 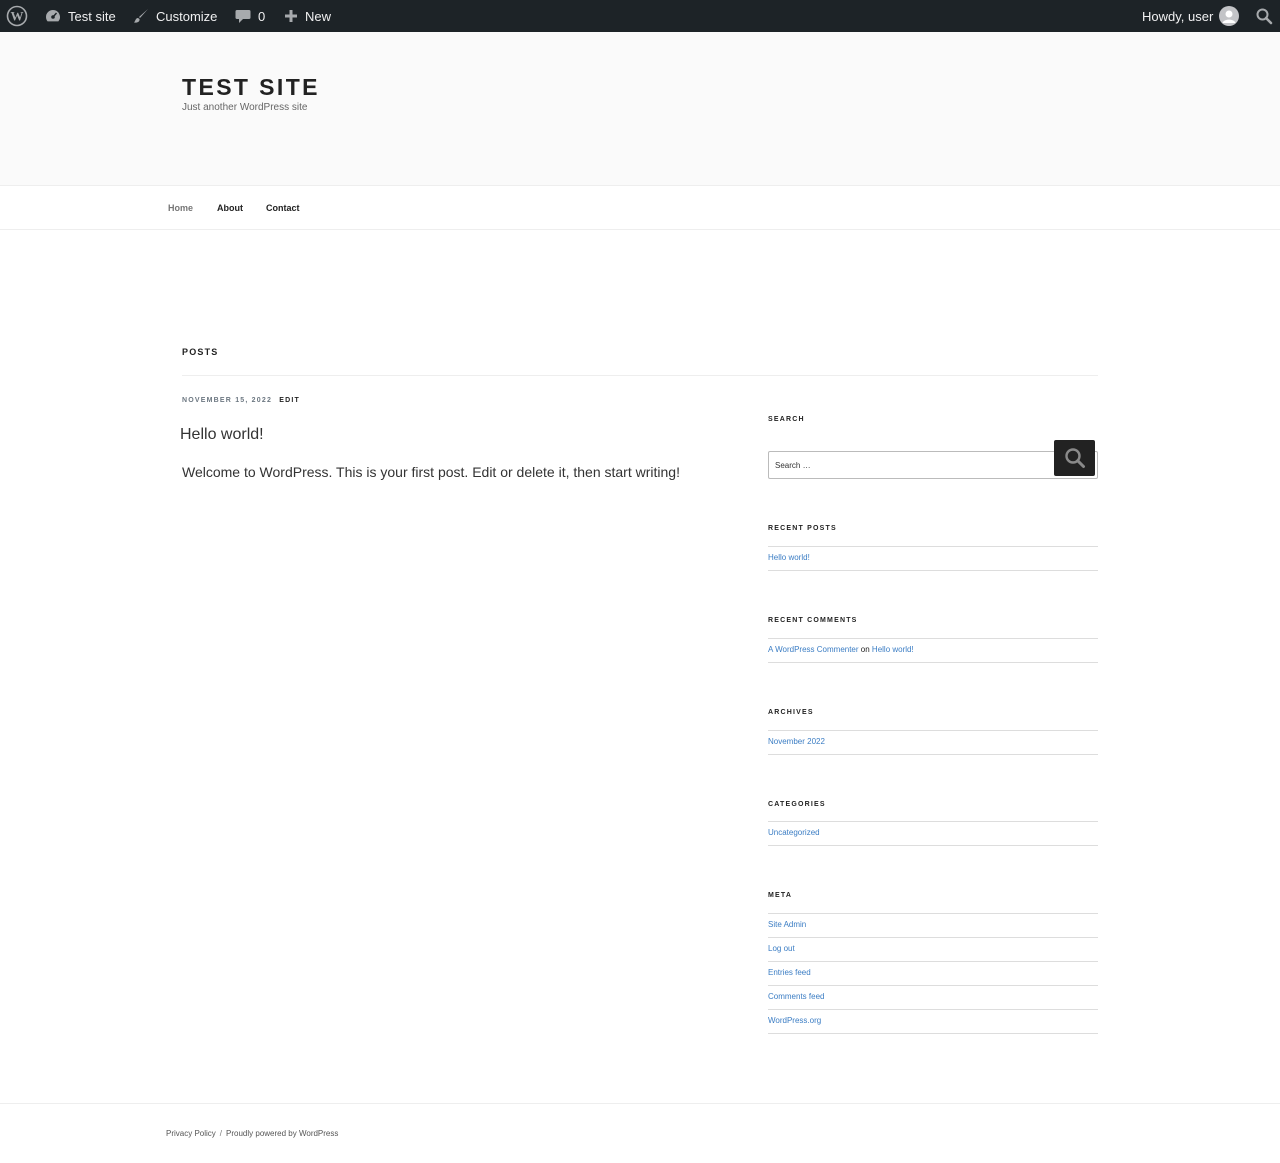 I want to click on customize-label: Customize, so click(x=187, y=16).